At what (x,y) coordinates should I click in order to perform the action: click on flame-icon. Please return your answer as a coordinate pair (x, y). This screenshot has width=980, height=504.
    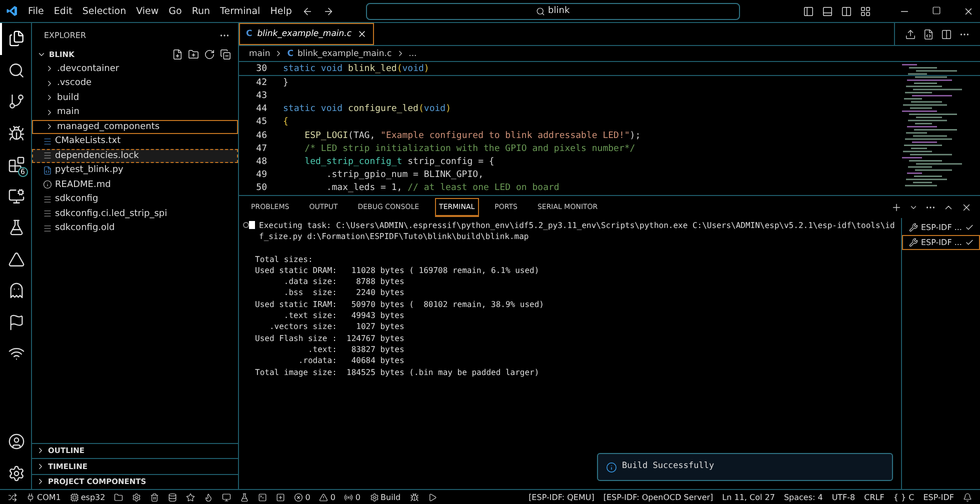
    Looking at the image, I should click on (209, 497).